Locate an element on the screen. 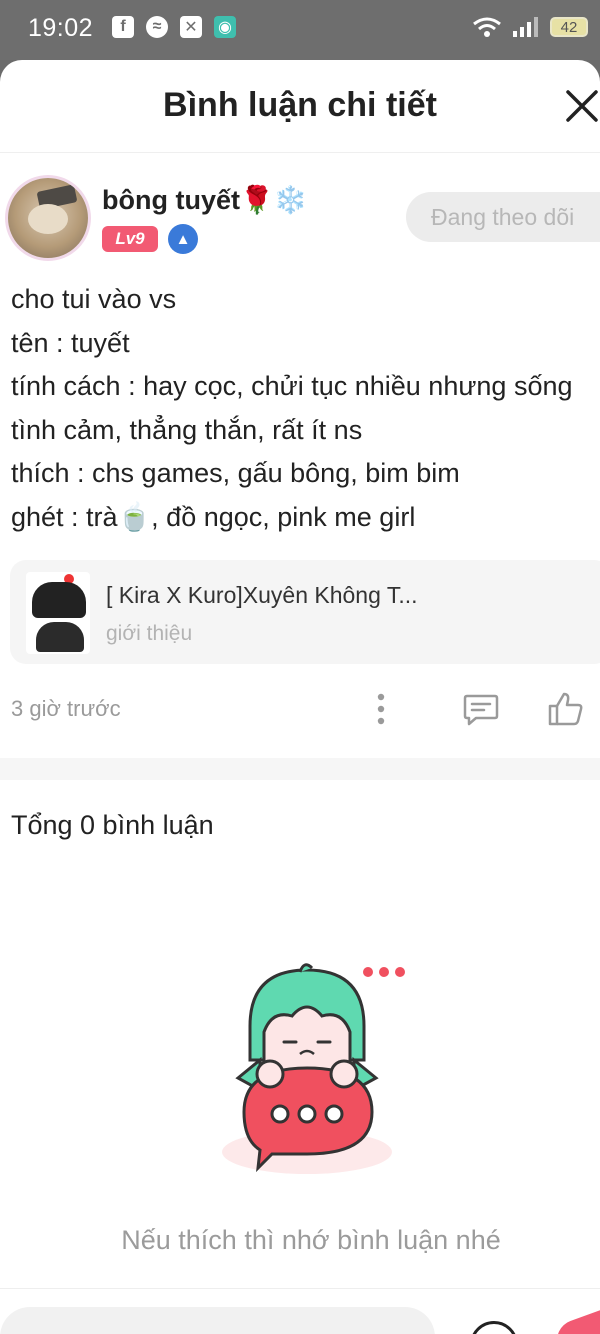  capcut-icon: ✕ is located at coordinates (191, 27).